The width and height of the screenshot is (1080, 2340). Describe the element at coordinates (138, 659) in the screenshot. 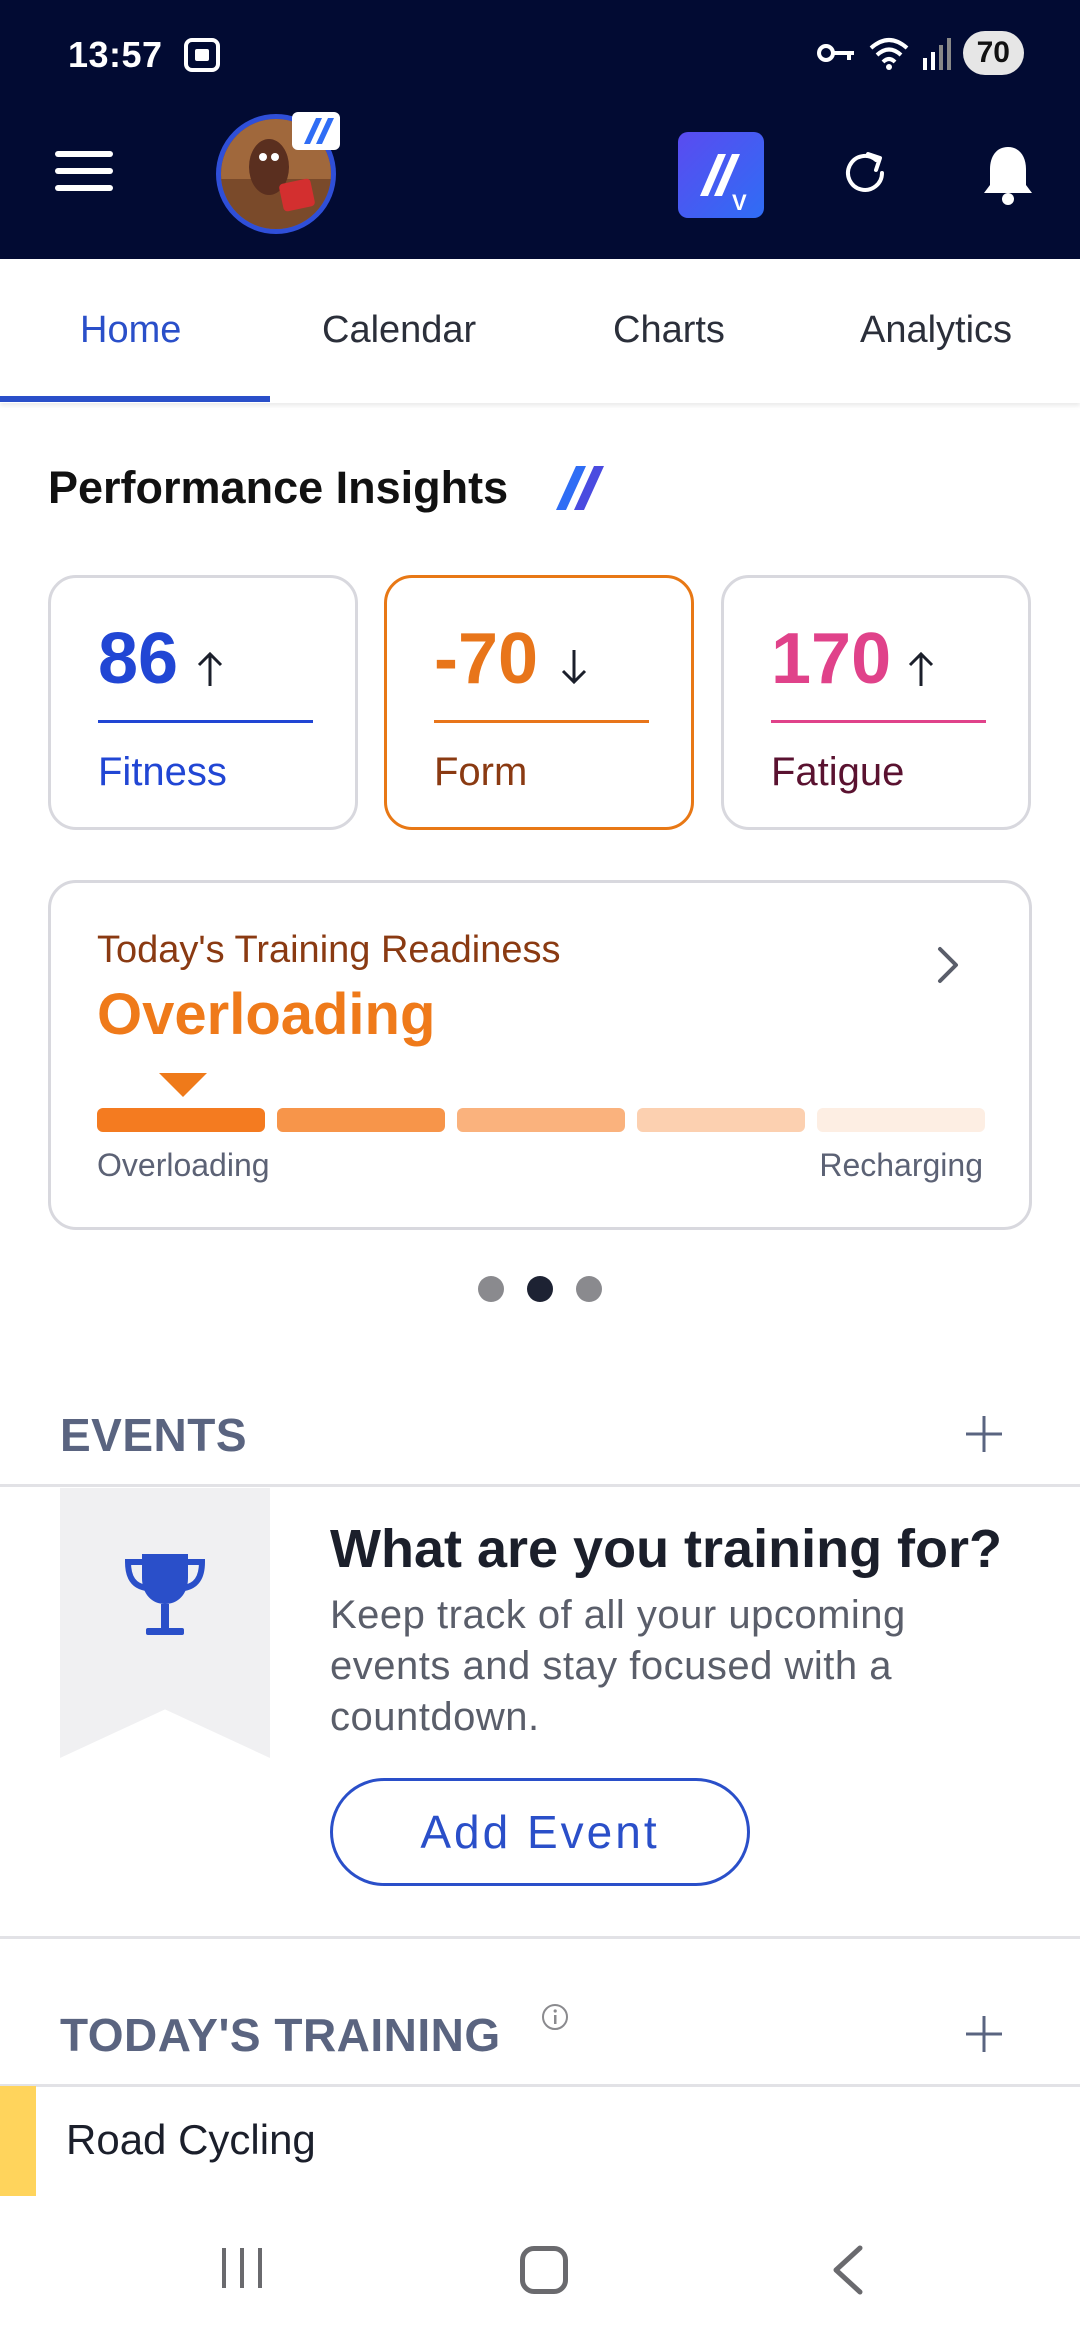

I see `fitness-value: 86` at that location.